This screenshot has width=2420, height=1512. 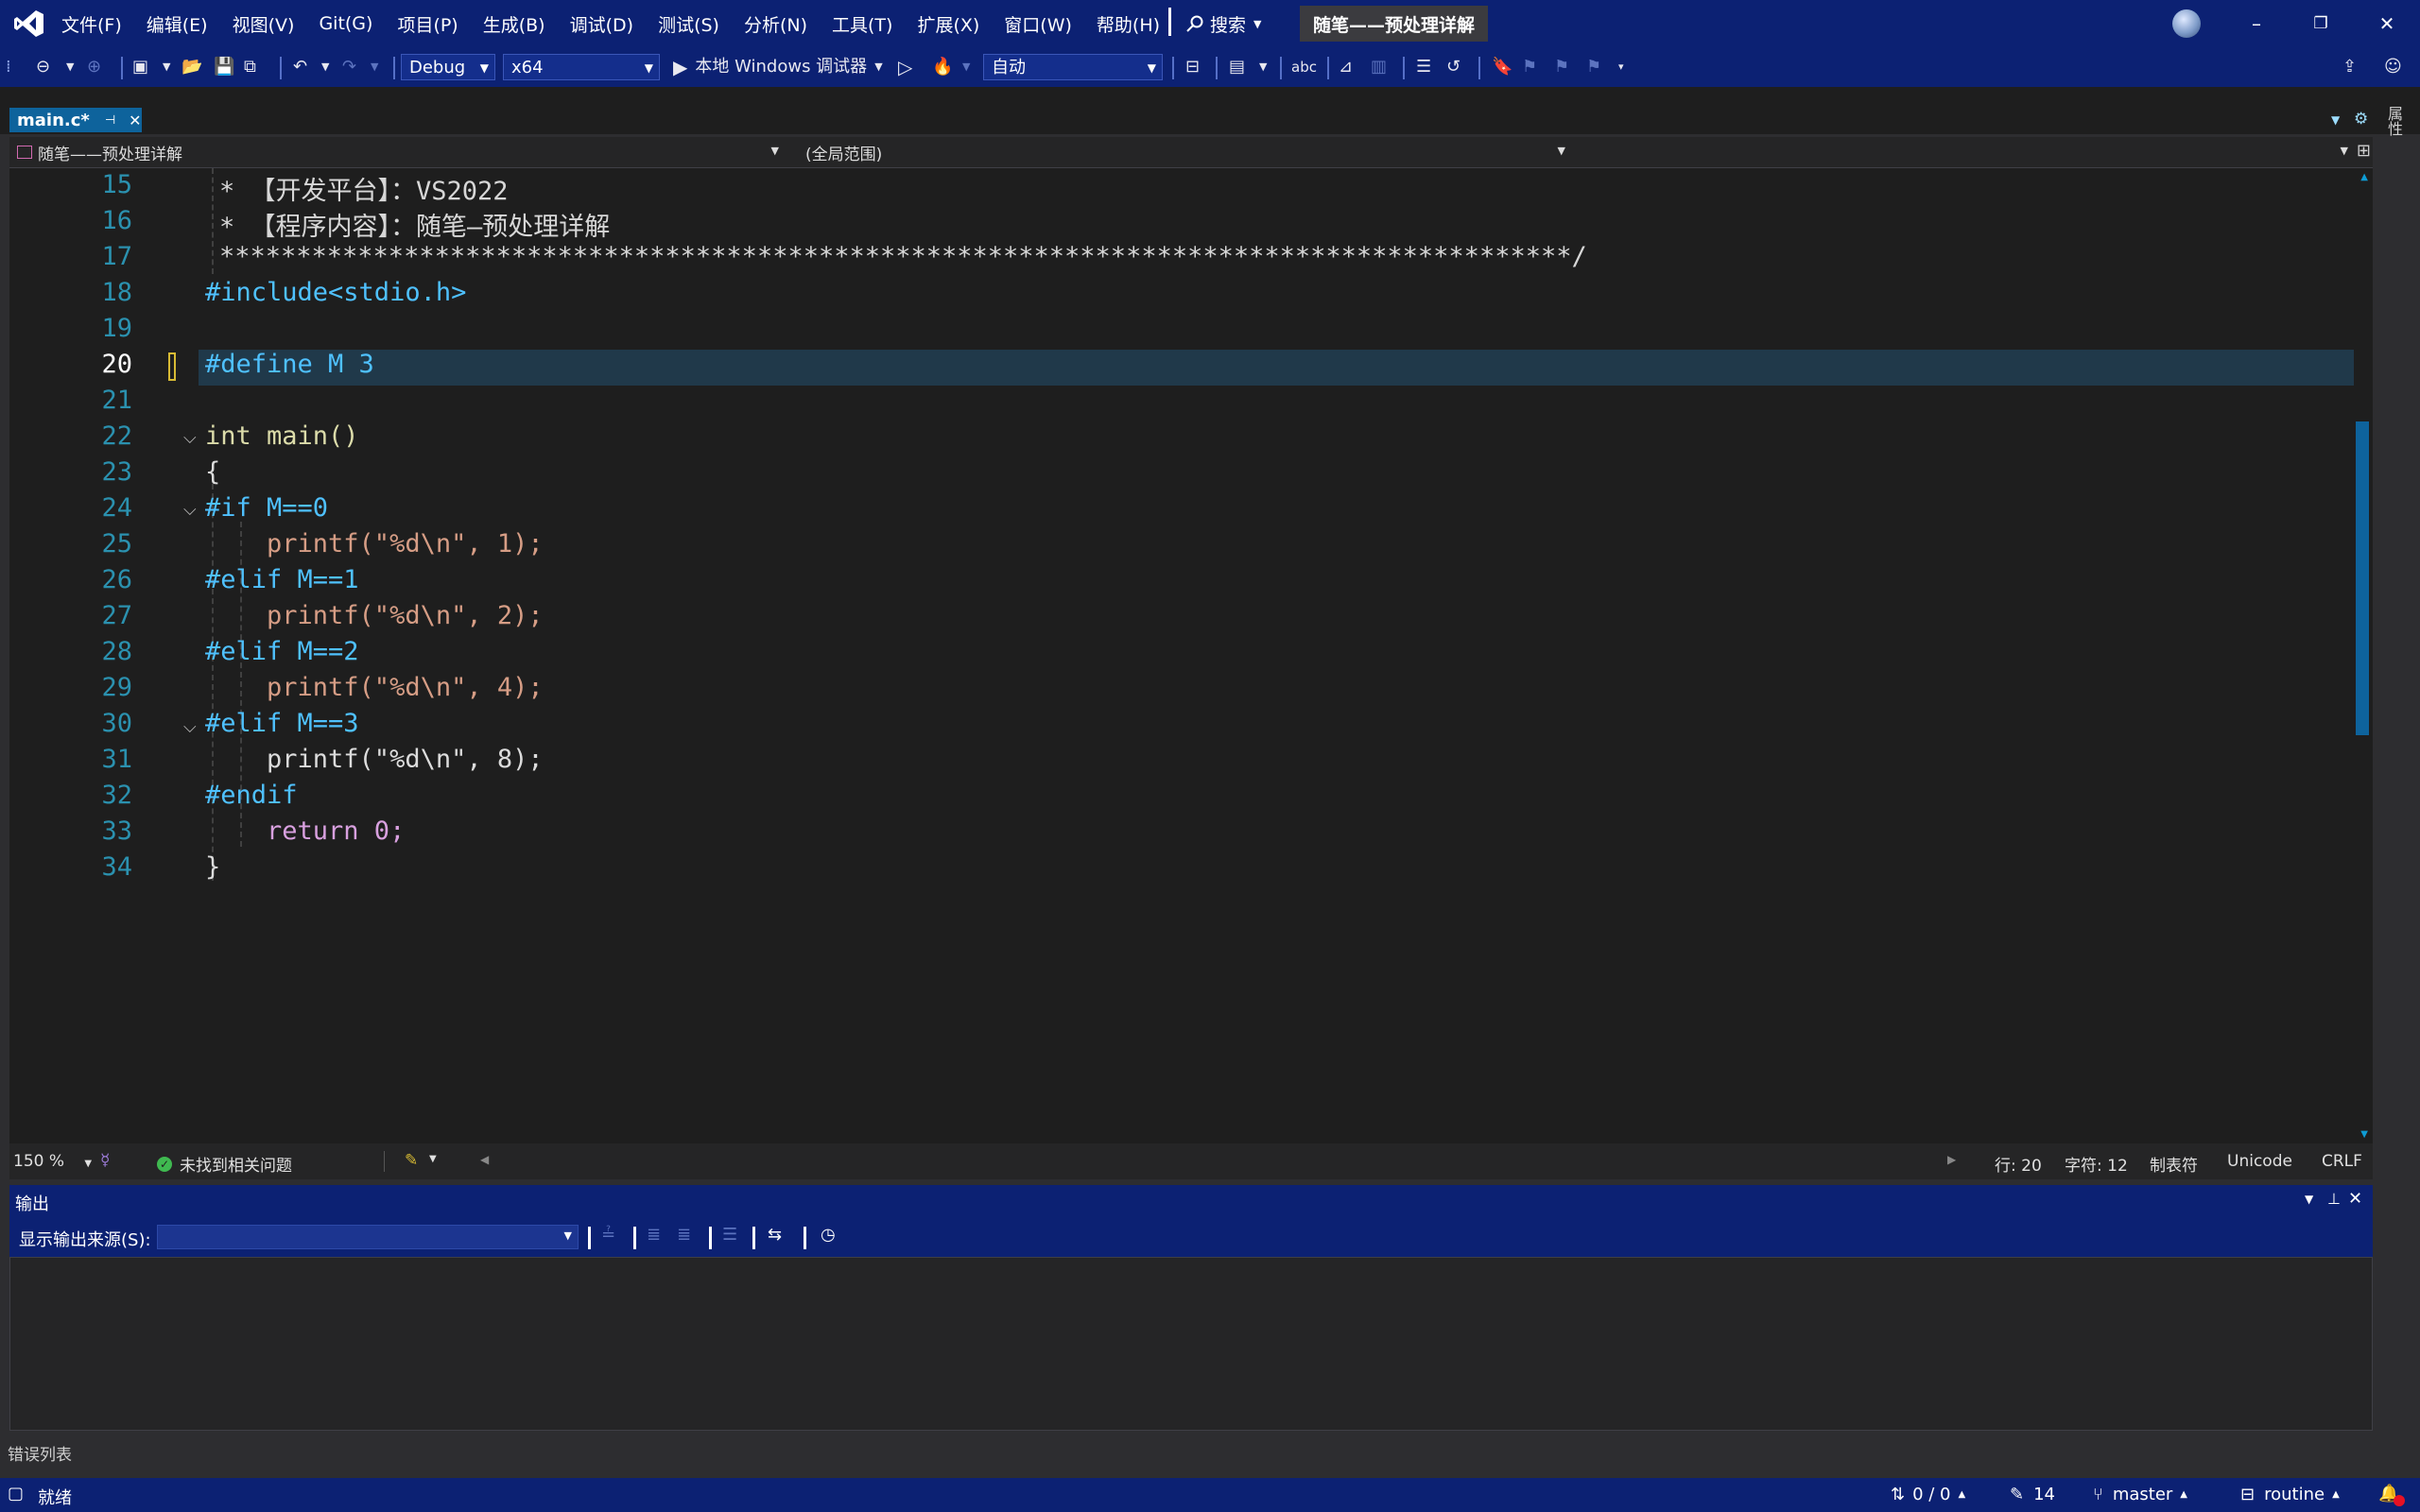 I want to click on repository-selector: ⊟ routine ▲, so click(x=2290, y=1494).